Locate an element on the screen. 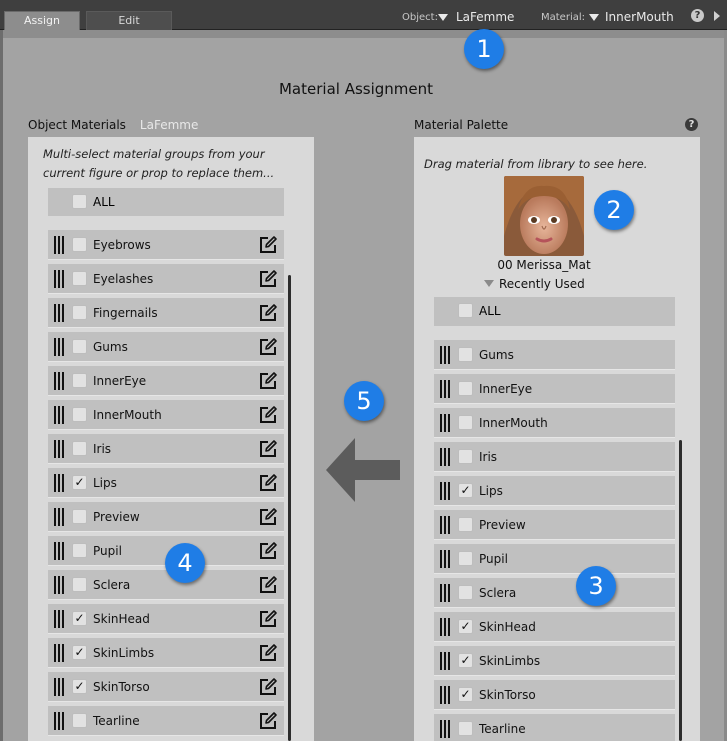 The height and width of the screenshot is (741, 727). material-palette-all-row: ALL is located at coordinates (554, 311).